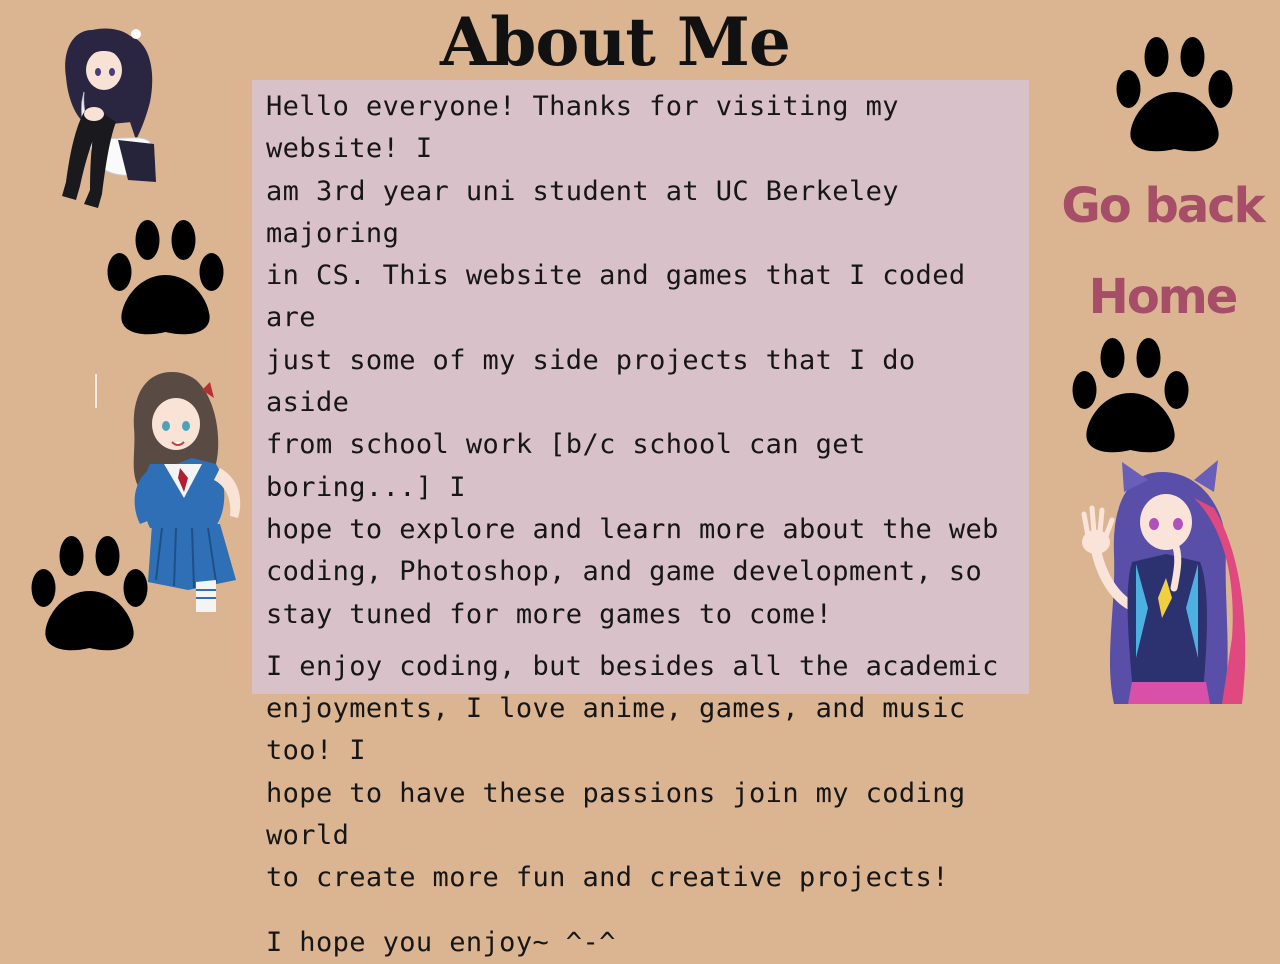 The height and width of the screenshot is (964, 1280). Describe the element at coordinates (615, 42) in the screenshot. I see `page-title: About Me` at that location.